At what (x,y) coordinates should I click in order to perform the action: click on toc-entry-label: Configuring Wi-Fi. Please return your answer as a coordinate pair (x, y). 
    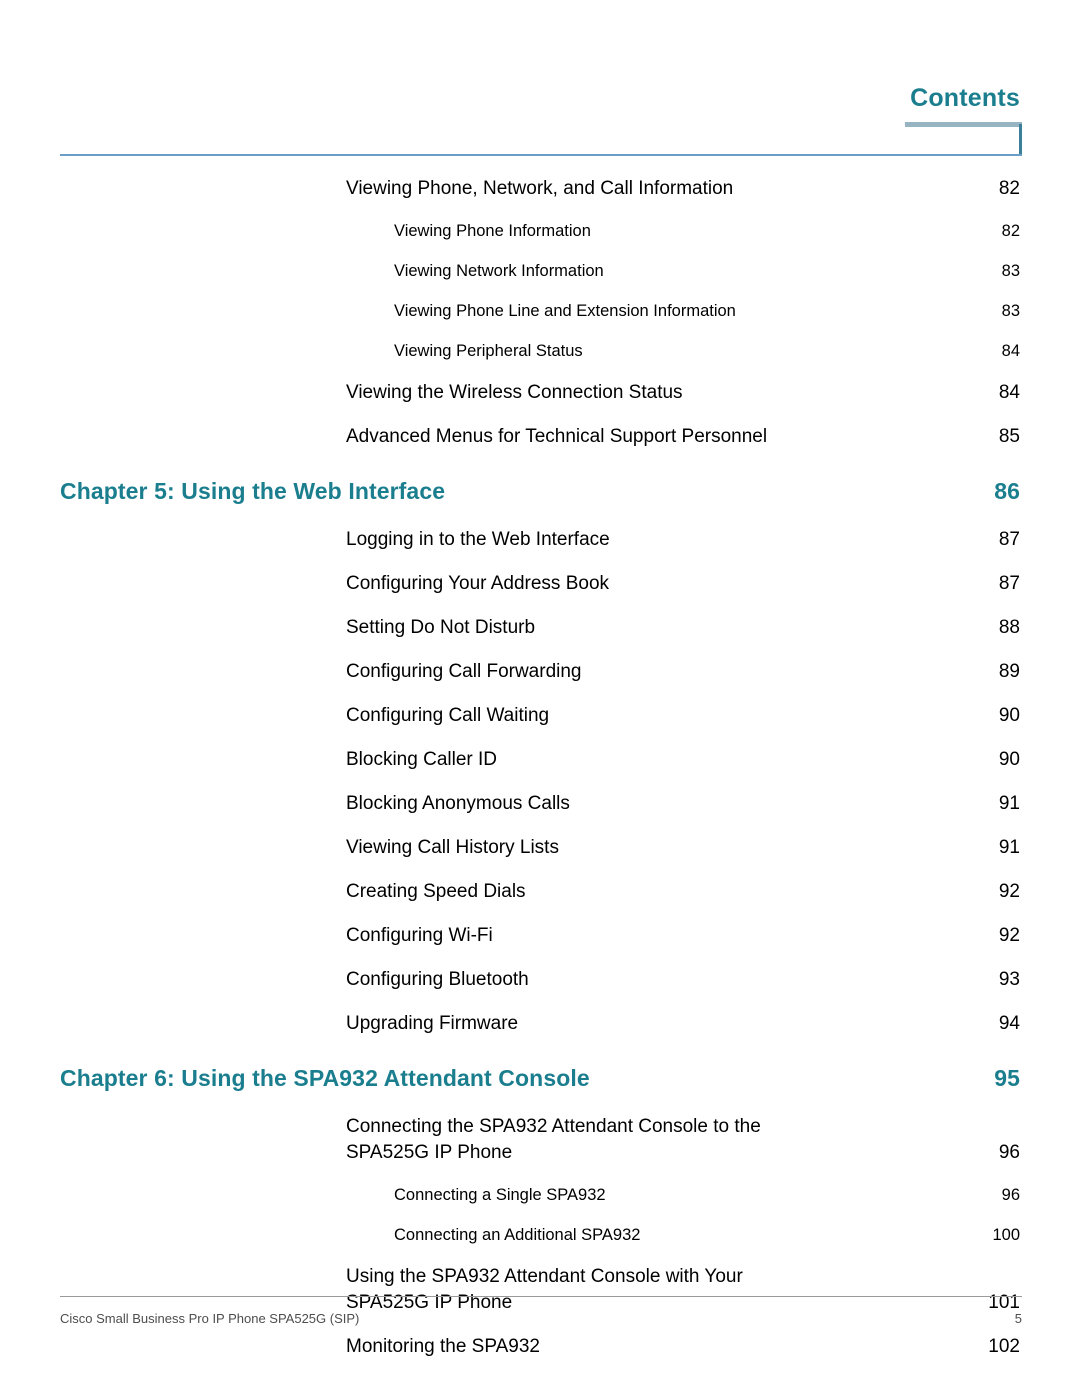
    Looking at the image, I should click on (419, 935).